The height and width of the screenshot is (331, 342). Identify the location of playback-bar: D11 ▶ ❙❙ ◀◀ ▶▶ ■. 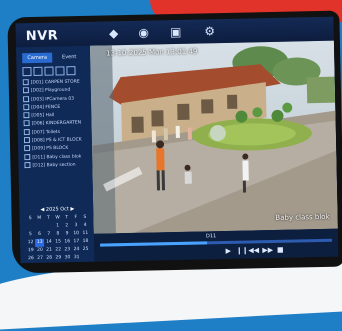
(216, 245).